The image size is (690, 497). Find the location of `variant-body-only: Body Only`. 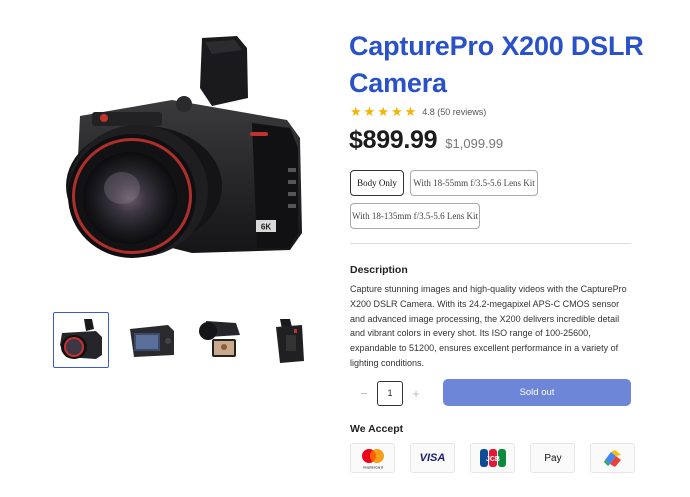

variant-body-only: Body Only is located at coordinates (377, 183).